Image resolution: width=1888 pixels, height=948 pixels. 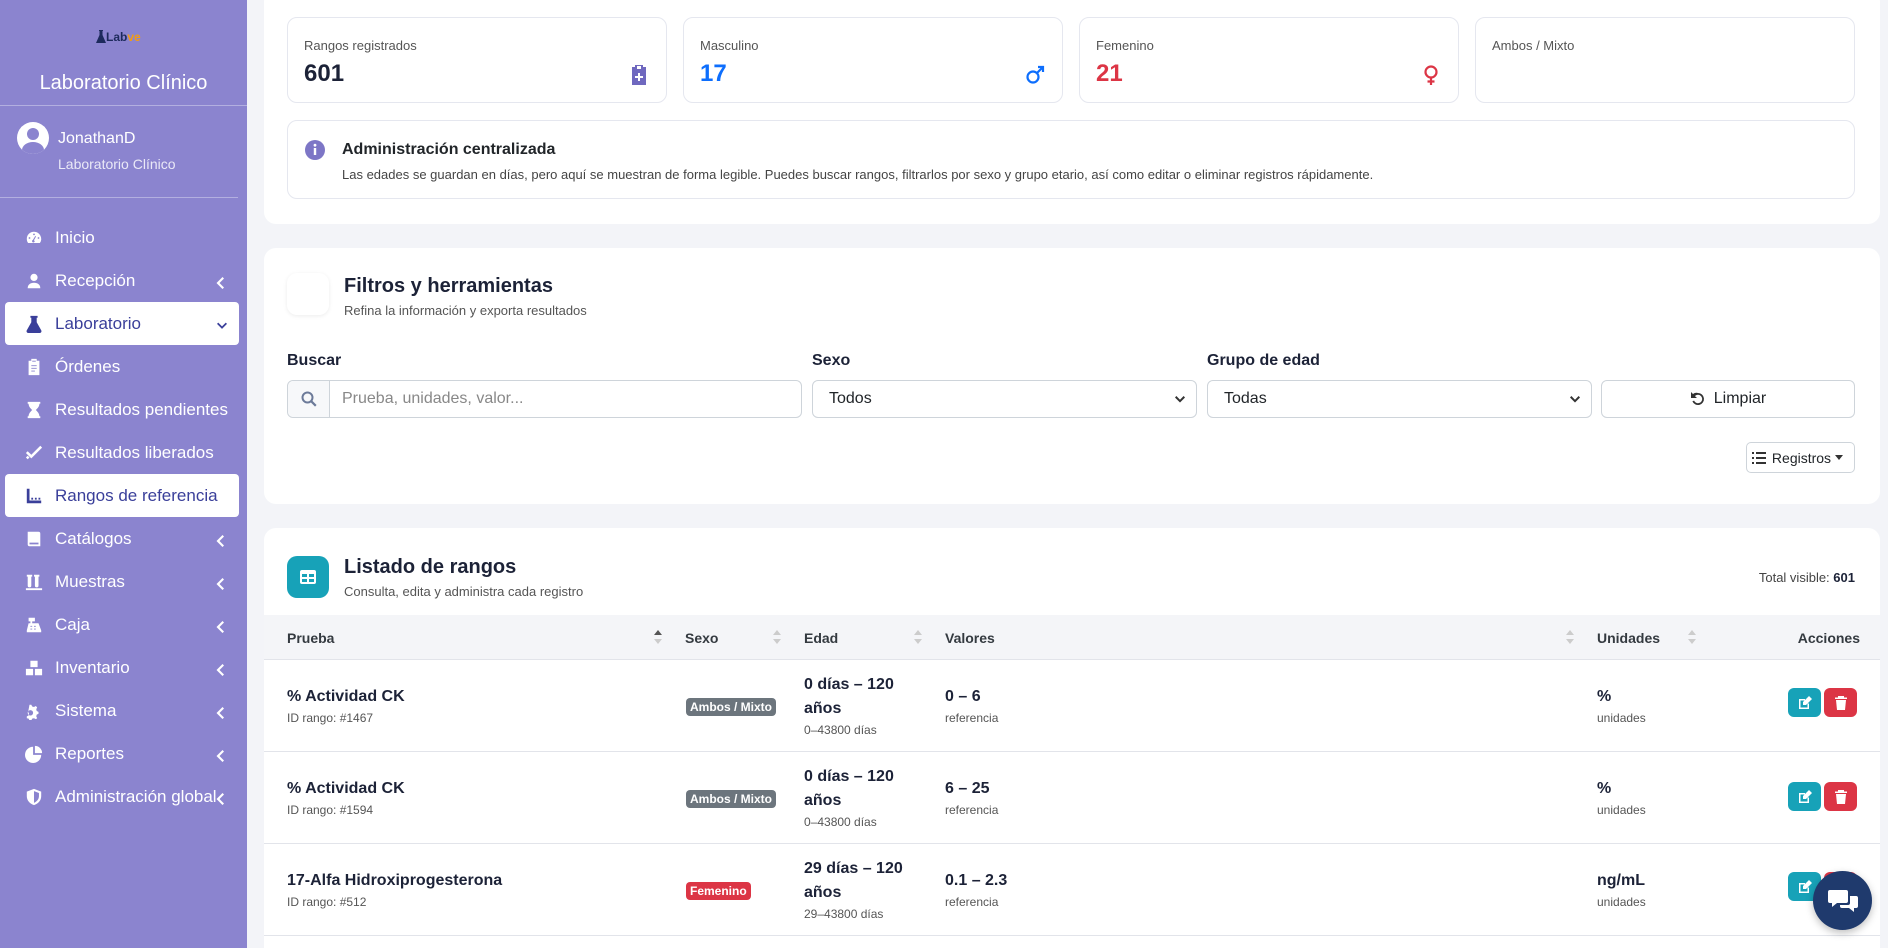 What do you see at coordinates (967, 788) in the screenshot?
I see `row-values: 6 – 25` at bounding box center [967, 788].